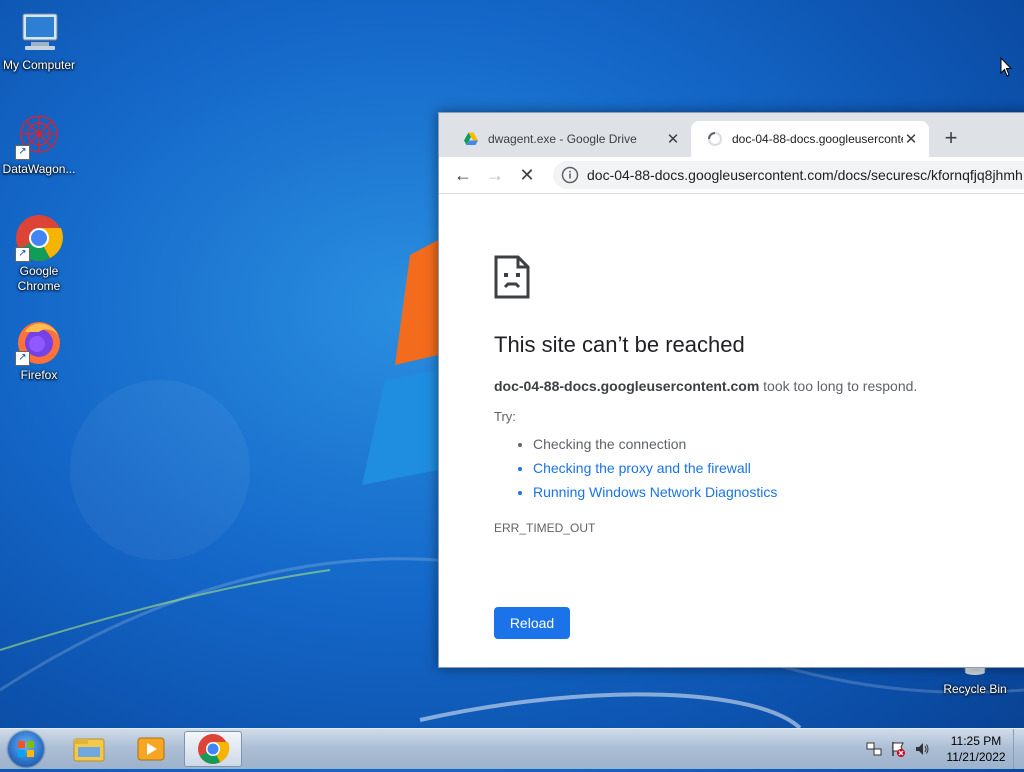 The image size is (1024, 772). I want to click on taskbar-chrome, so click(213, 749).